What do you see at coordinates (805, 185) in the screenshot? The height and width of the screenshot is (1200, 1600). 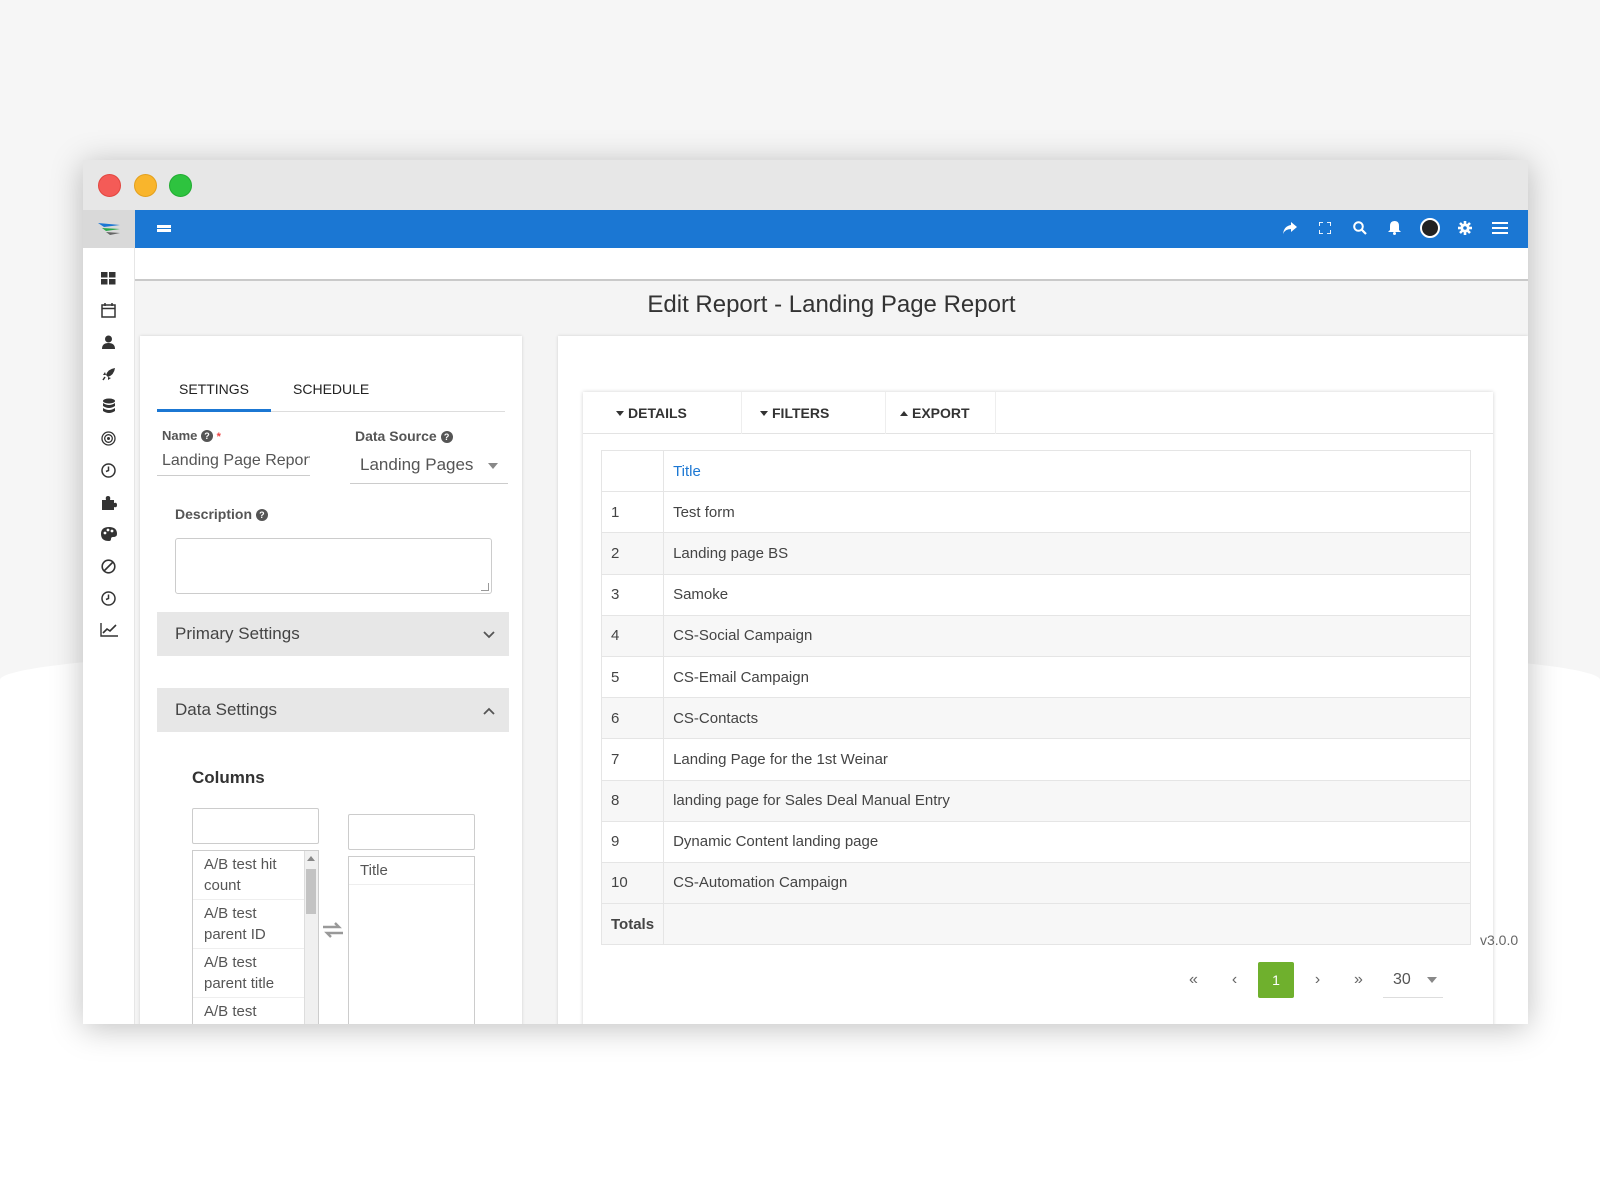 I see `window-titlebar` at bounding box center [805, 185].